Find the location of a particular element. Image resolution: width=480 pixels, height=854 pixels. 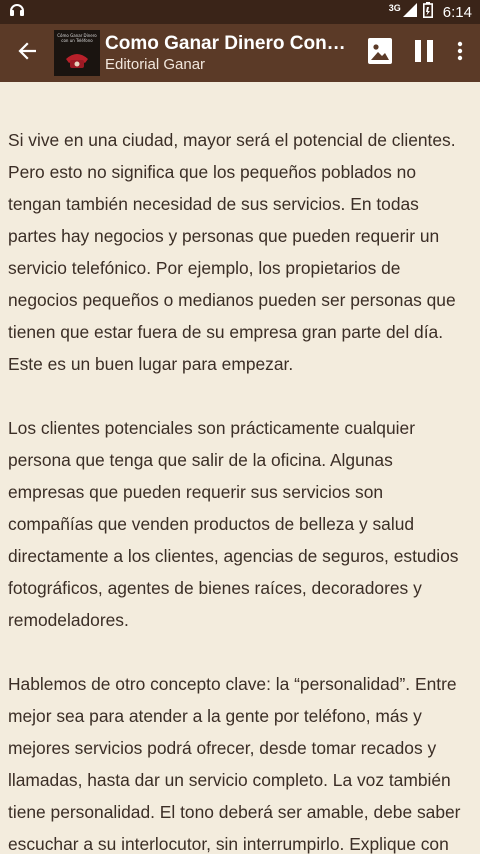

status-bar: 3G 6:14 is located at coordinates (240, 12).